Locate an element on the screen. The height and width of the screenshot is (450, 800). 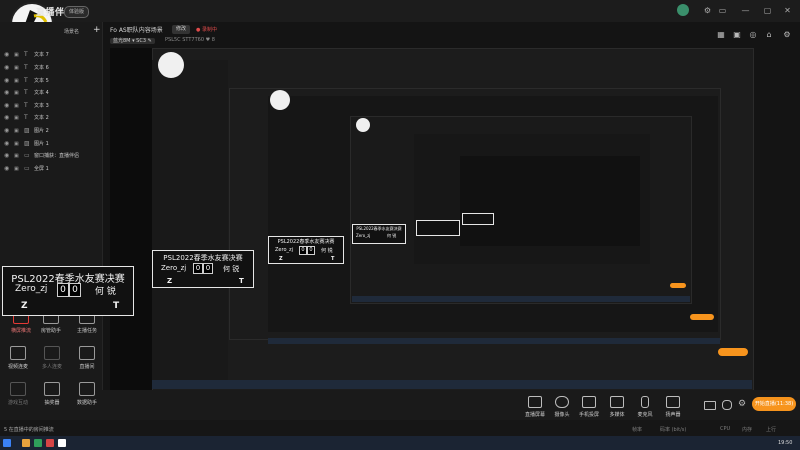
source-item: ◉ ▣ ▨ 图片 1 is located at coordinates (52, 144).